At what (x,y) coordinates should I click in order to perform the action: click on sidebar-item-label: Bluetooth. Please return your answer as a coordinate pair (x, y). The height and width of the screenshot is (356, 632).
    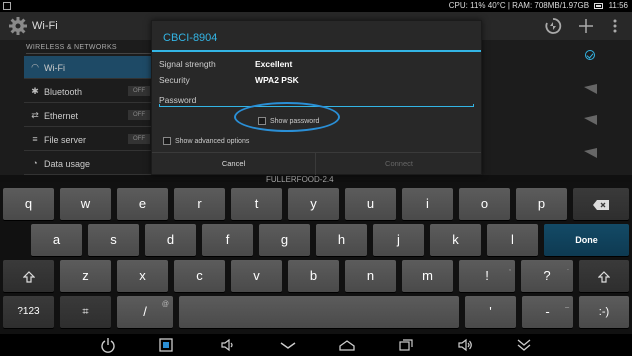
    Looking at the image, I should click on (63, 92).